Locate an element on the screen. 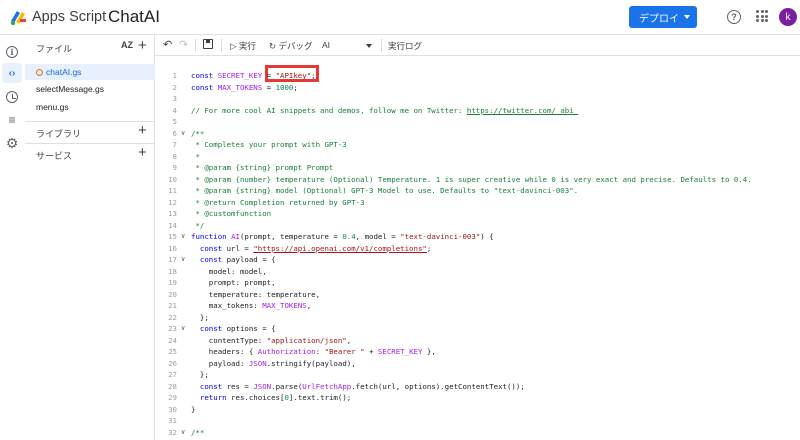  line-number: 29 is located at coordinates (172, 397).